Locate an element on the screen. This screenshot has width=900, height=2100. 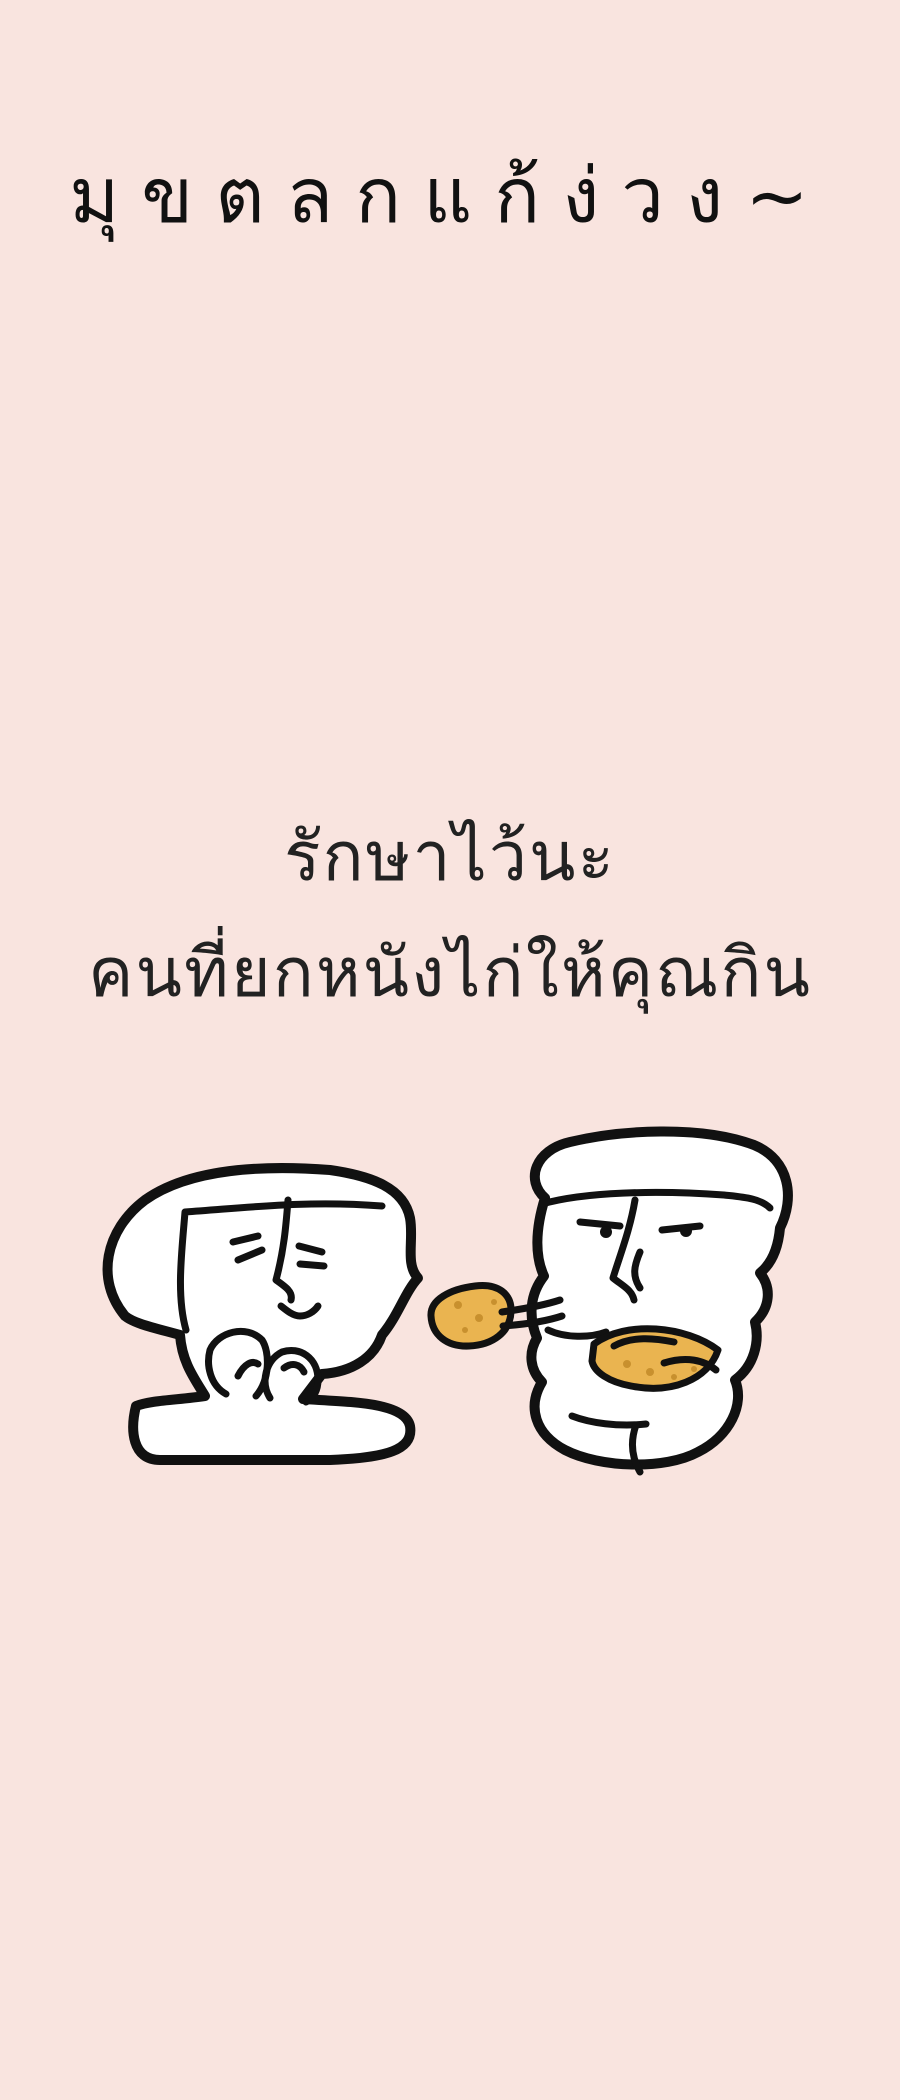
quote-line-1: รักษาไว้นะ is located at coordinates (450, 857).